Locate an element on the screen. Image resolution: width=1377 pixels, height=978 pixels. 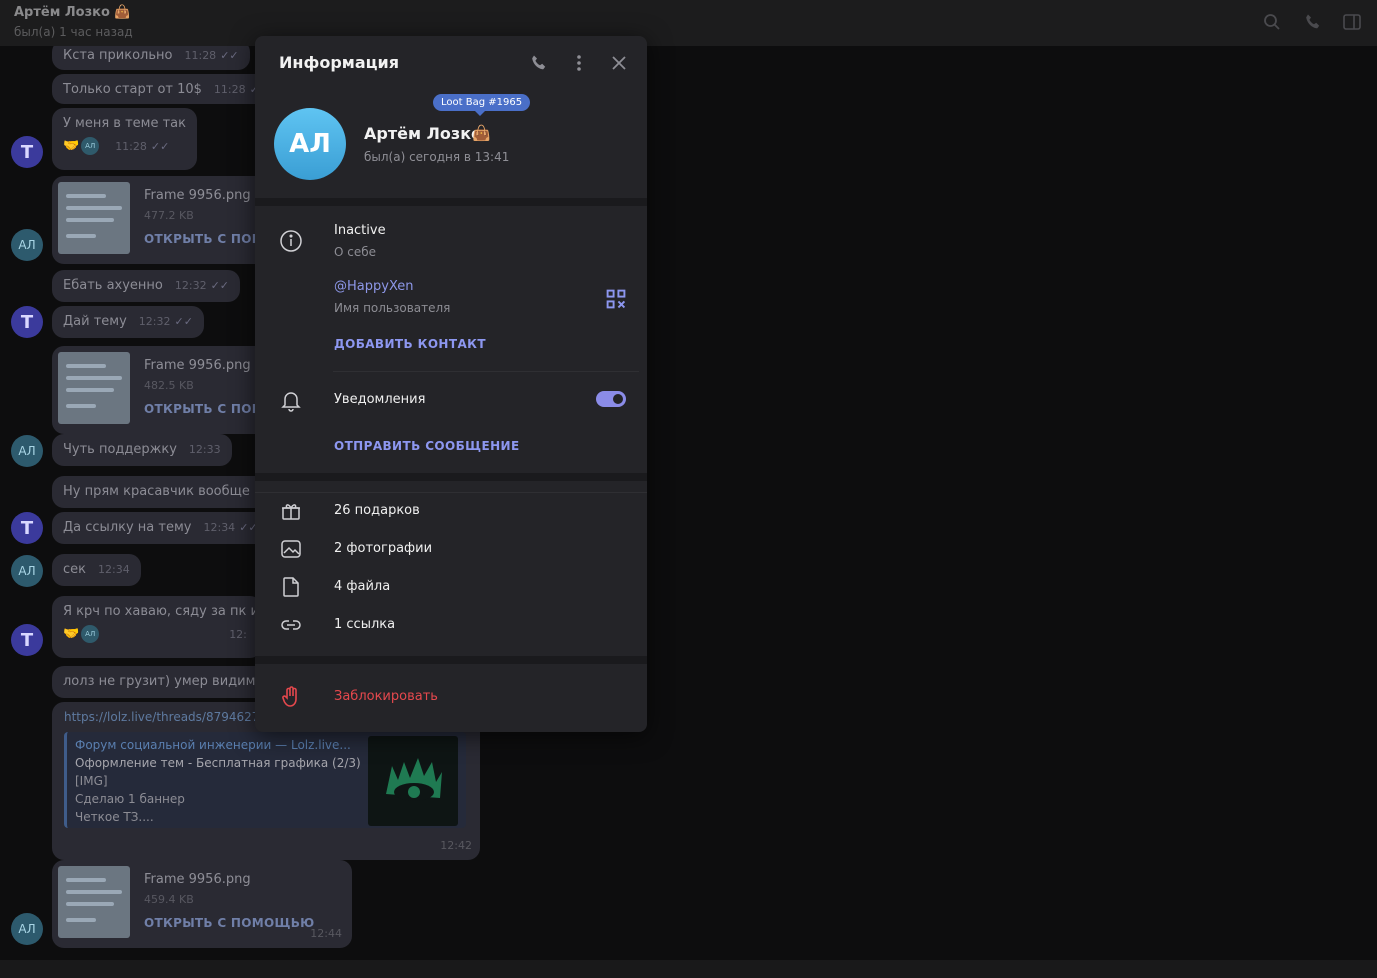
message-text: Ебать ахуенно is located at coordinates (113, 285).